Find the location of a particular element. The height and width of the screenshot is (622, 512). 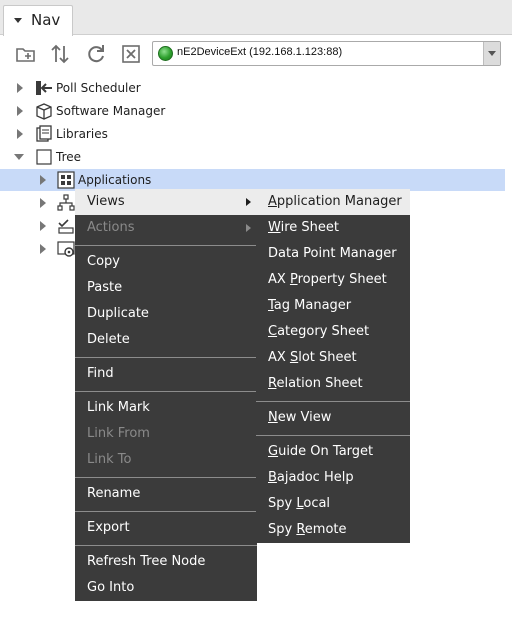

menu-item-copy: Copy is located at coordinates (166, 262).